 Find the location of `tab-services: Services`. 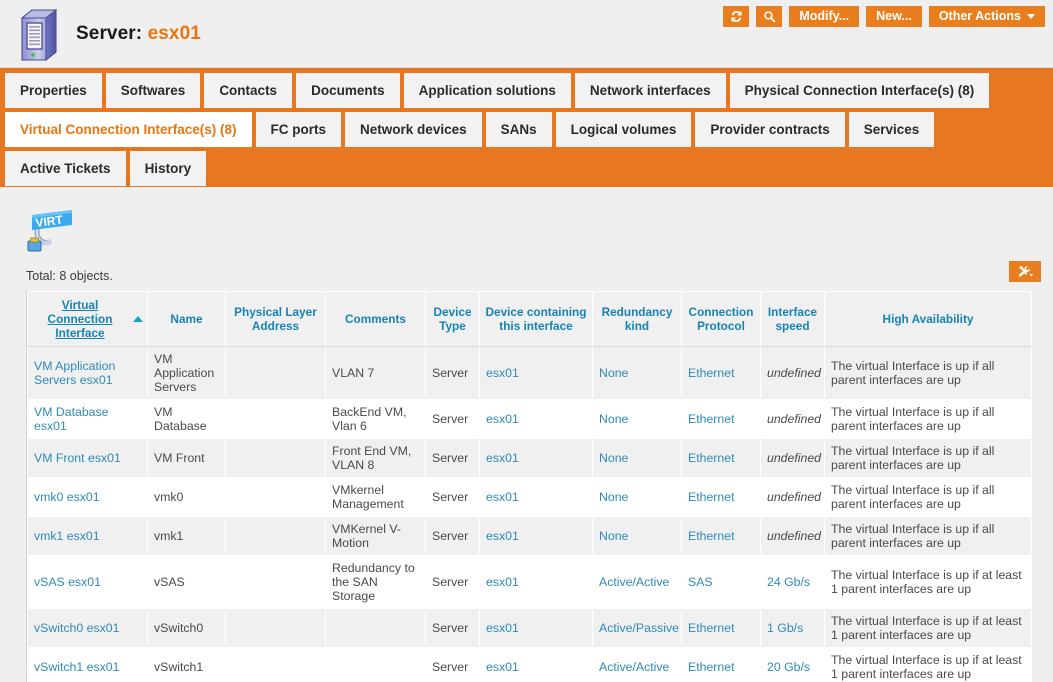

tab-services: Services is located at coordinates (891, 129).